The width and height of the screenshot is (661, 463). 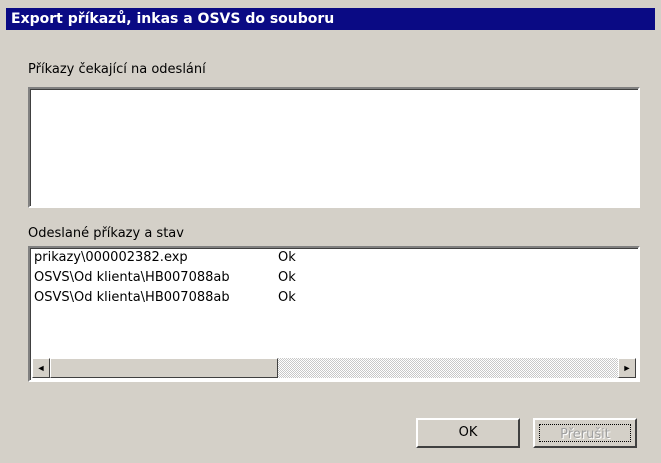 What do you see at coordinates (164, 368) in the screenshot?
I see `scroll-thumb` at bounding box center [164, 368].